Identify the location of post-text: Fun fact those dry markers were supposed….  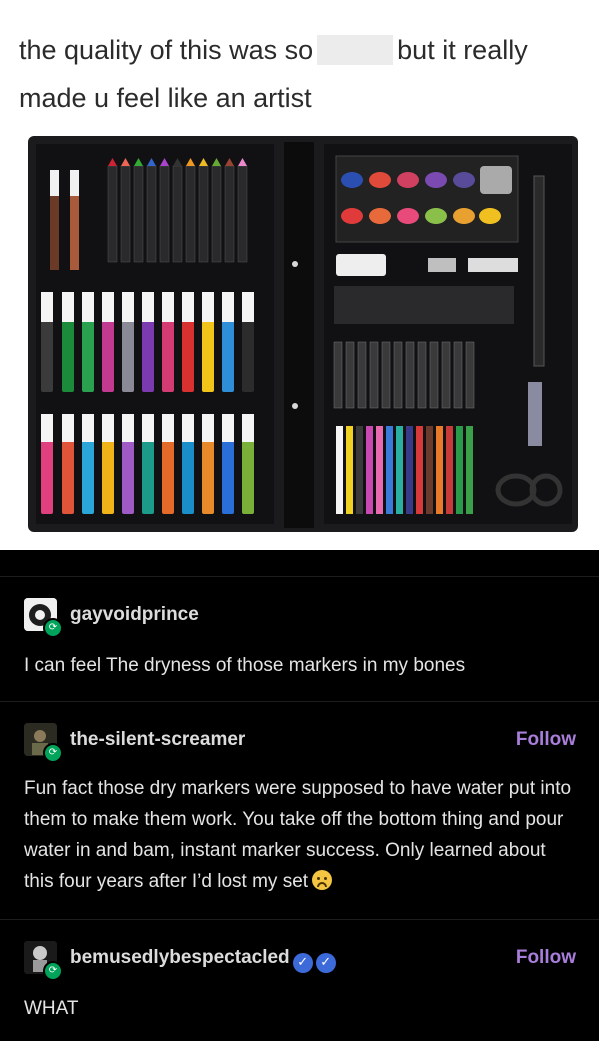
(299, 835).